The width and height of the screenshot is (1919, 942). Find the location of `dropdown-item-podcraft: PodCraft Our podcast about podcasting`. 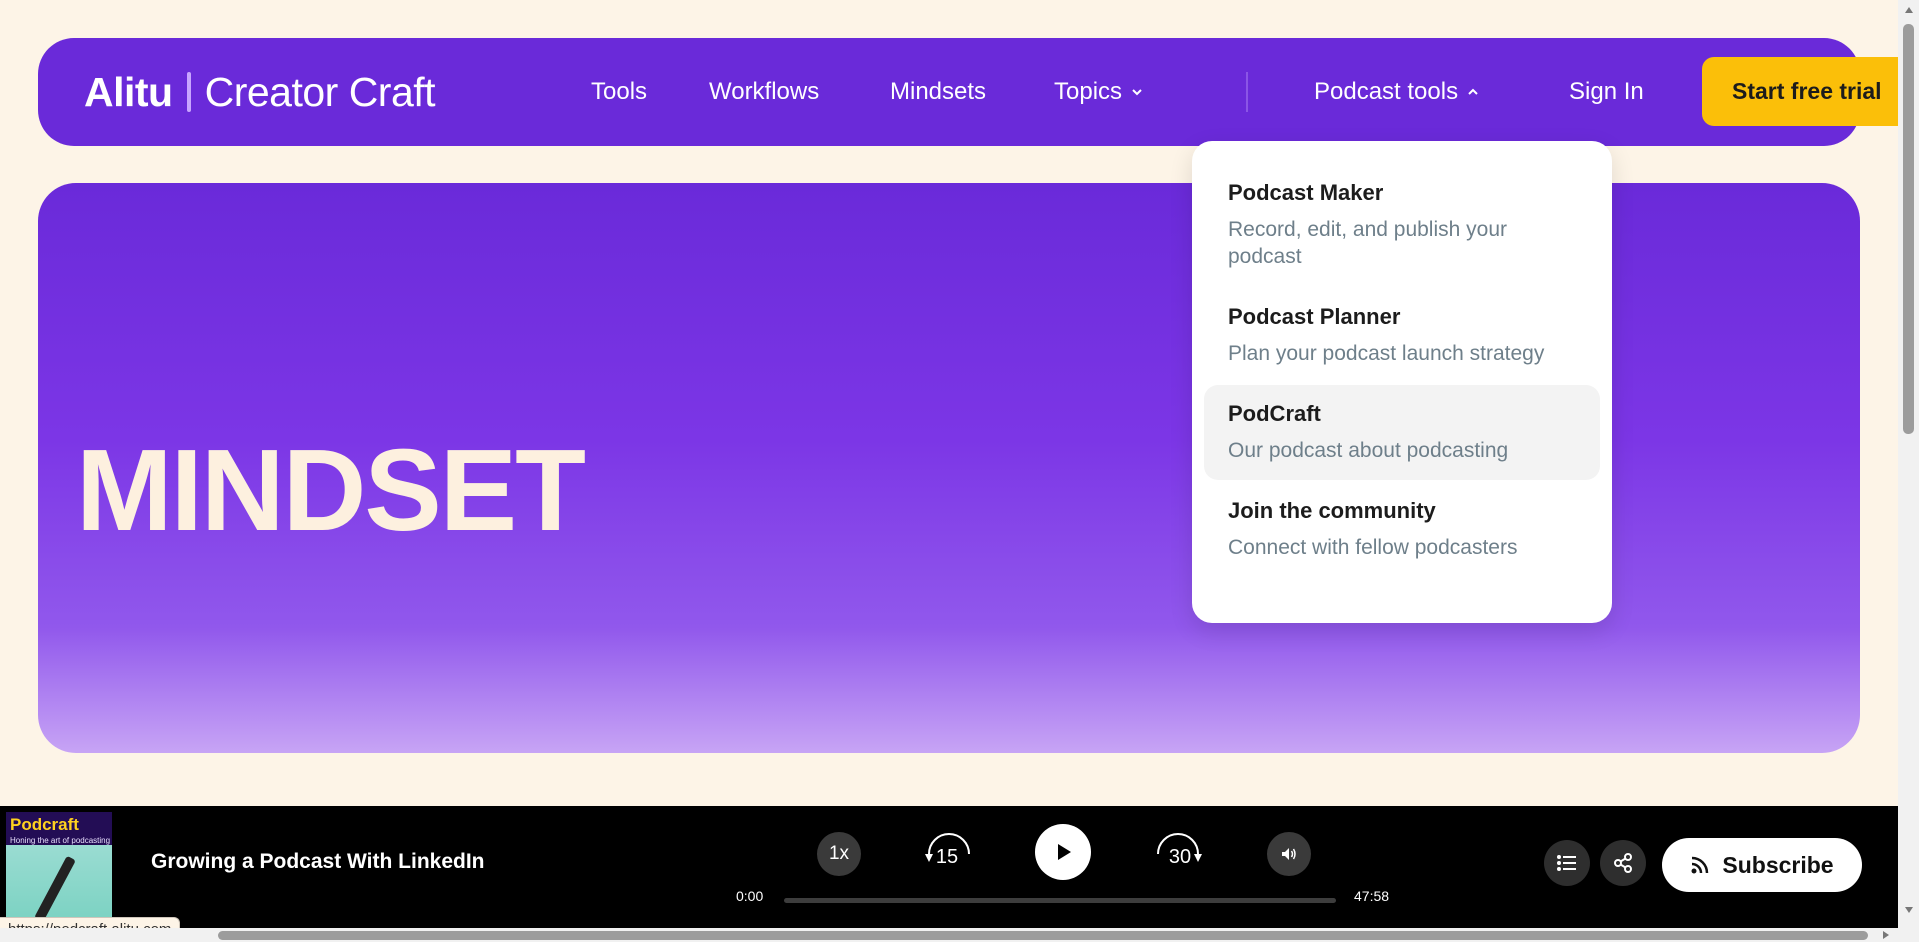

dropdown-item-podcraft: PodCraft Our podcast about podcasting is located at coordinates (1402, 432).